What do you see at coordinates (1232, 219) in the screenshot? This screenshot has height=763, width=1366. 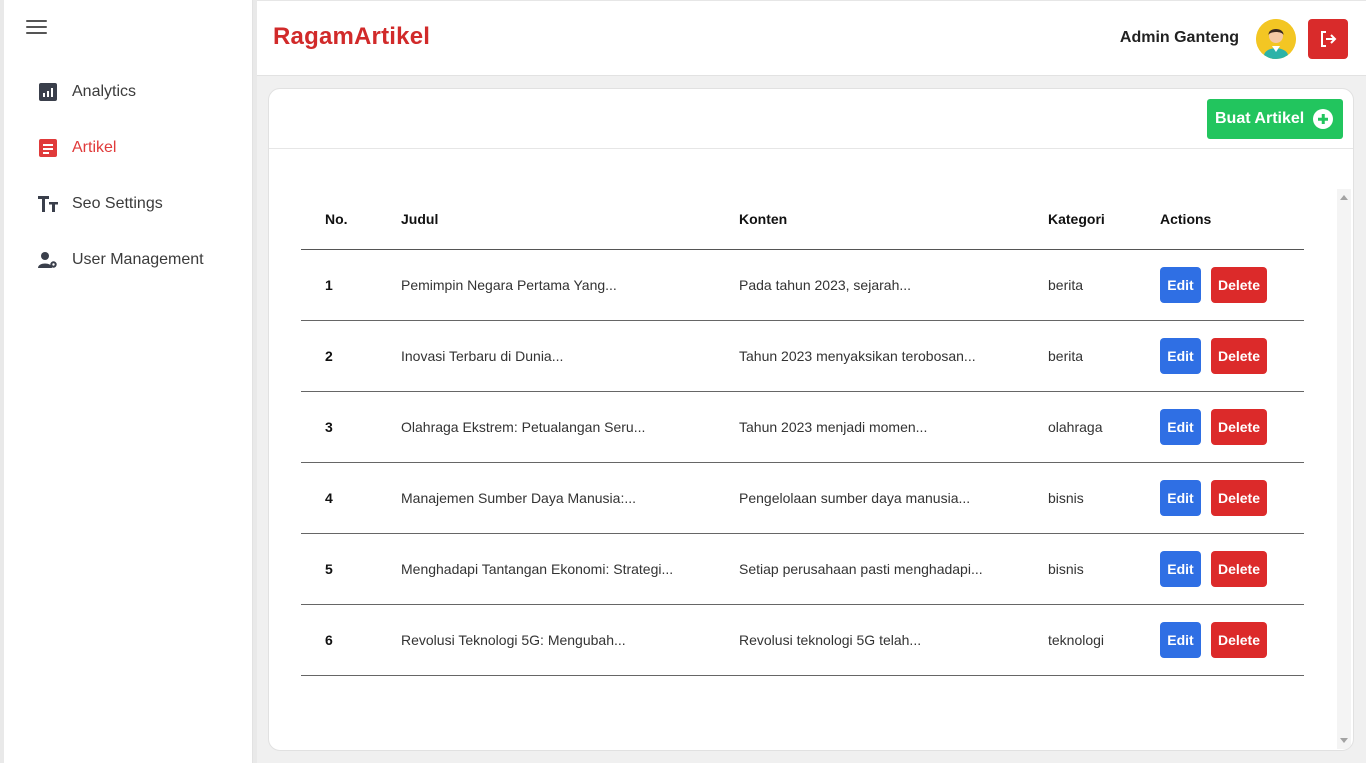 I see `column-header-actions: Actions` at bounding box center [1232, 219].